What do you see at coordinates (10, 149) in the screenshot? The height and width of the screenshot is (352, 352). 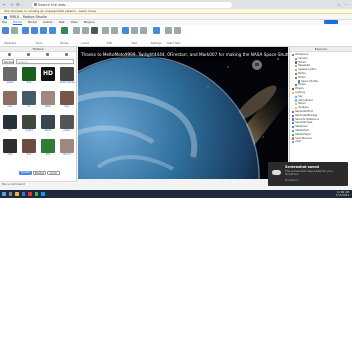 I see `toolbox-item: Sofa` at bounding box center [10, 149].